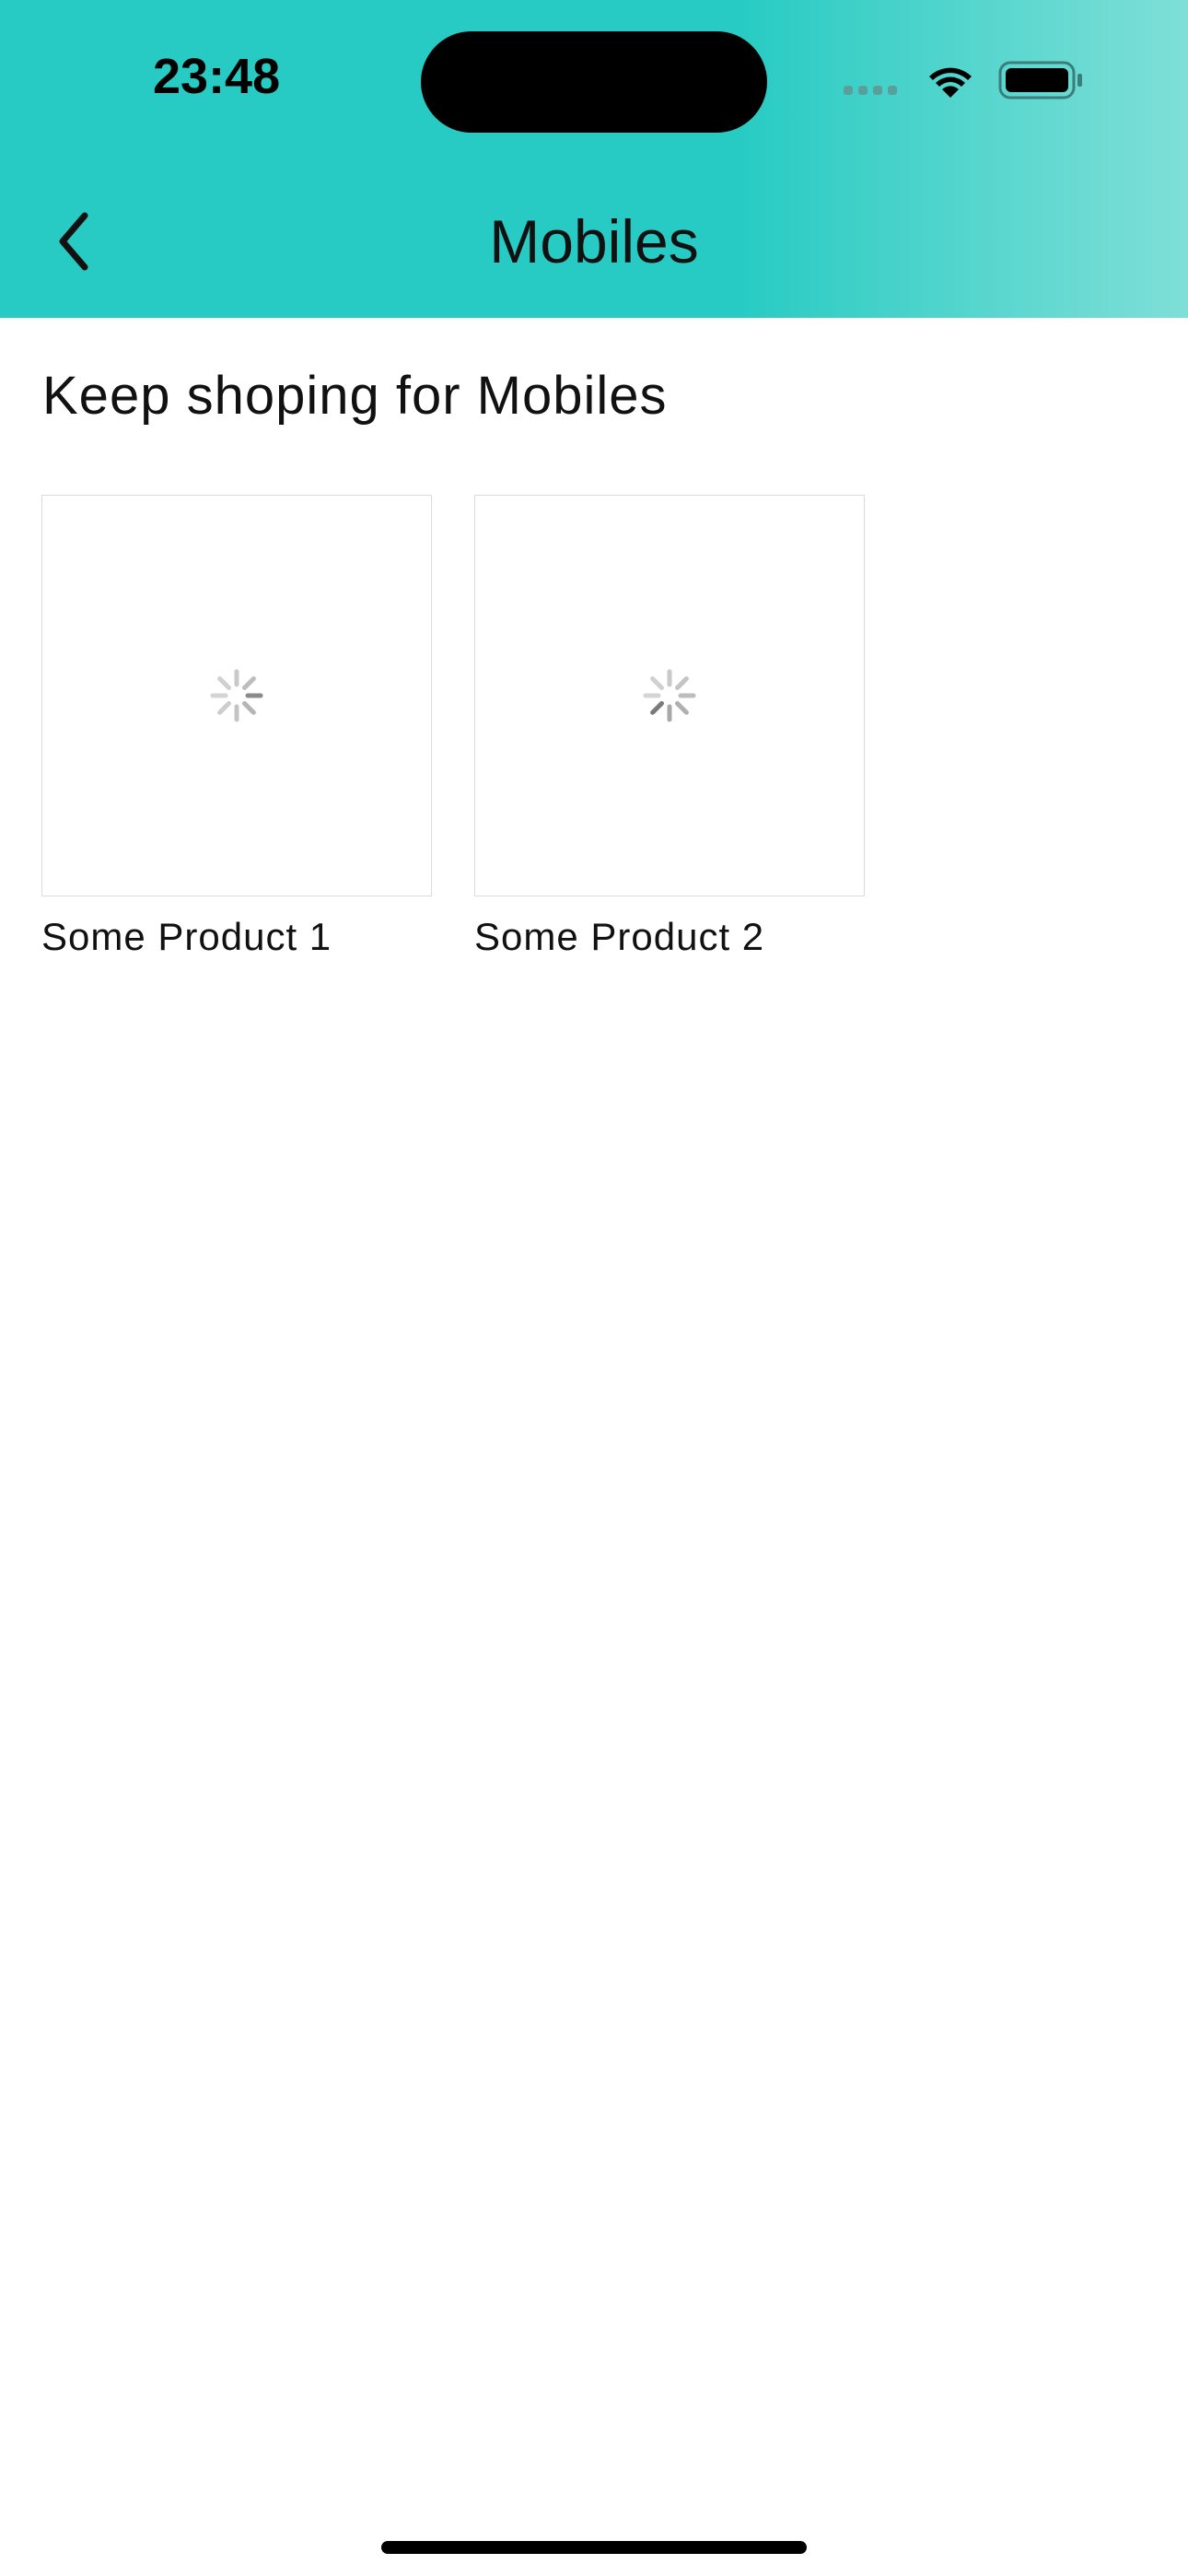  I want to click on product-label: Some Product 2, so click(620, 936).